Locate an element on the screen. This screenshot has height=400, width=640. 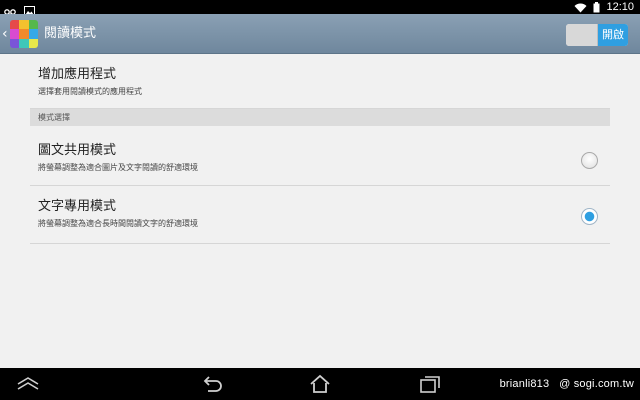
watermark-site: @ sogi.com.tw is located at coordinates (596, 384).